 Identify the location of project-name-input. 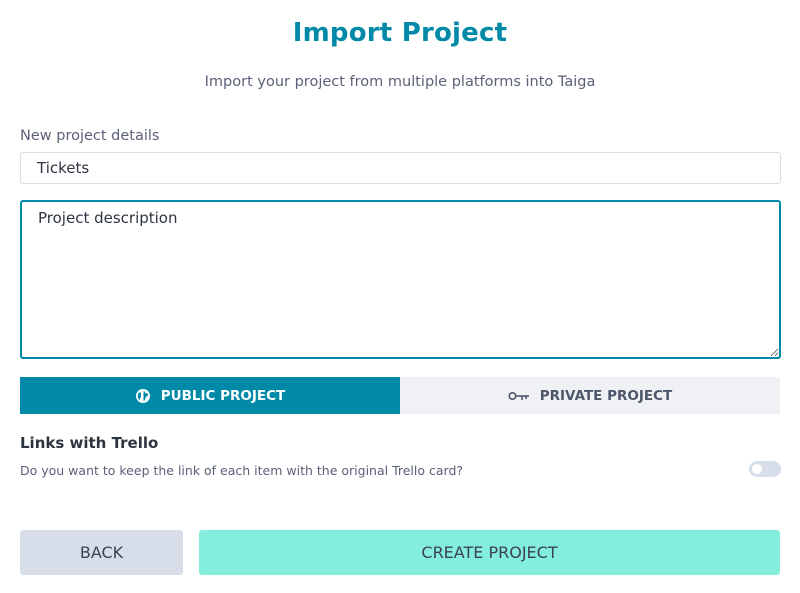
(400, 168).